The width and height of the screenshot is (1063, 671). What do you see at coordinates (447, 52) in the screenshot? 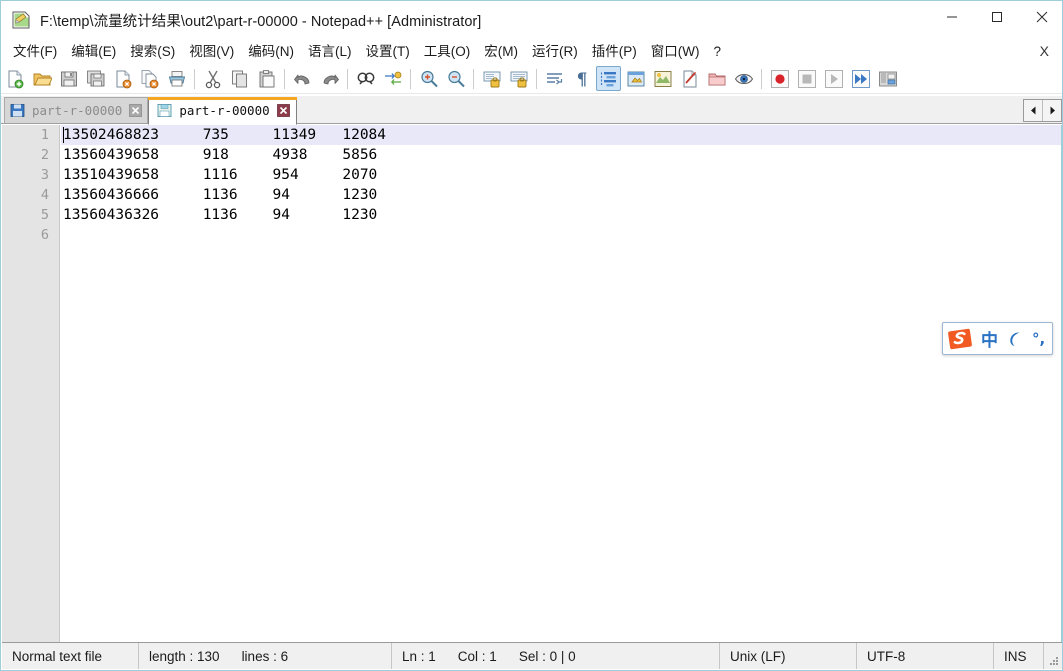
I see `menu-tools: 工具(O)` at bounding box center [447, 52].